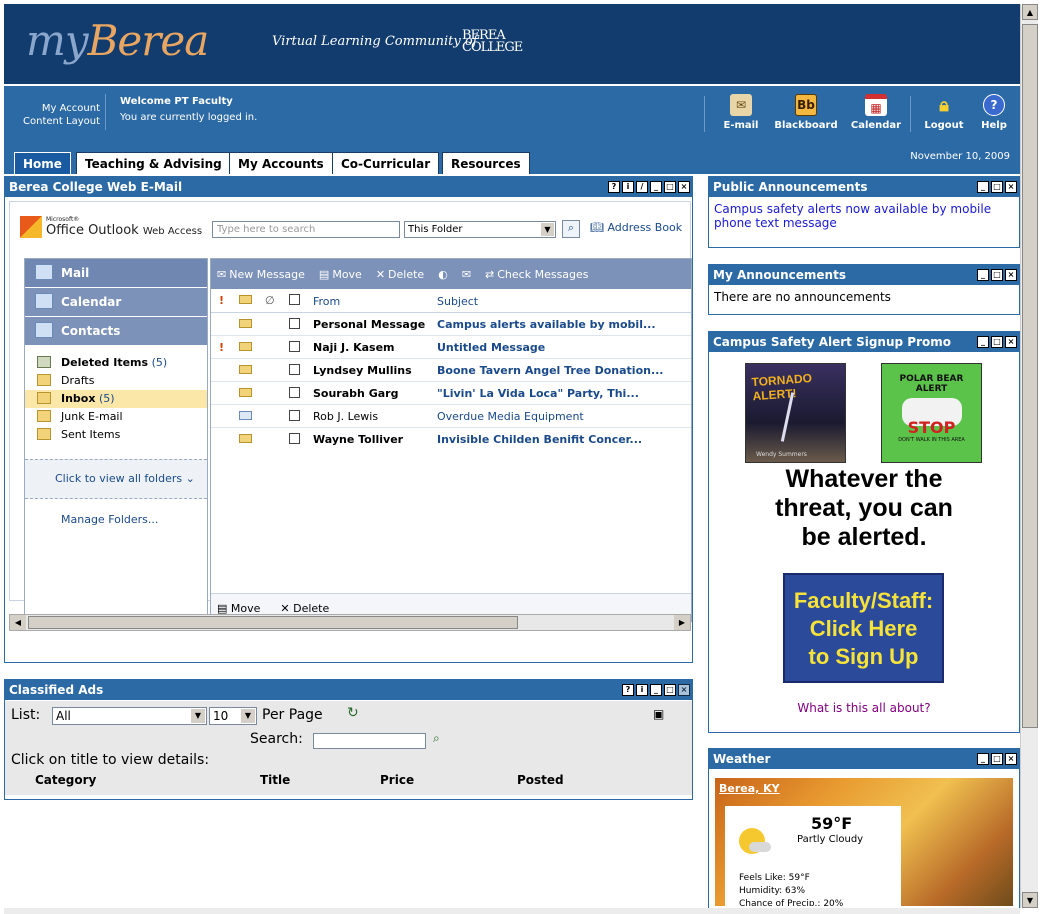 The width and height of the screenshot is (1040, 914). What do you see at coordinates (116, 479) in the screenshot?
I see `view-all-folders: Click to view all folders ⌄` at bounding box center [116, 479].